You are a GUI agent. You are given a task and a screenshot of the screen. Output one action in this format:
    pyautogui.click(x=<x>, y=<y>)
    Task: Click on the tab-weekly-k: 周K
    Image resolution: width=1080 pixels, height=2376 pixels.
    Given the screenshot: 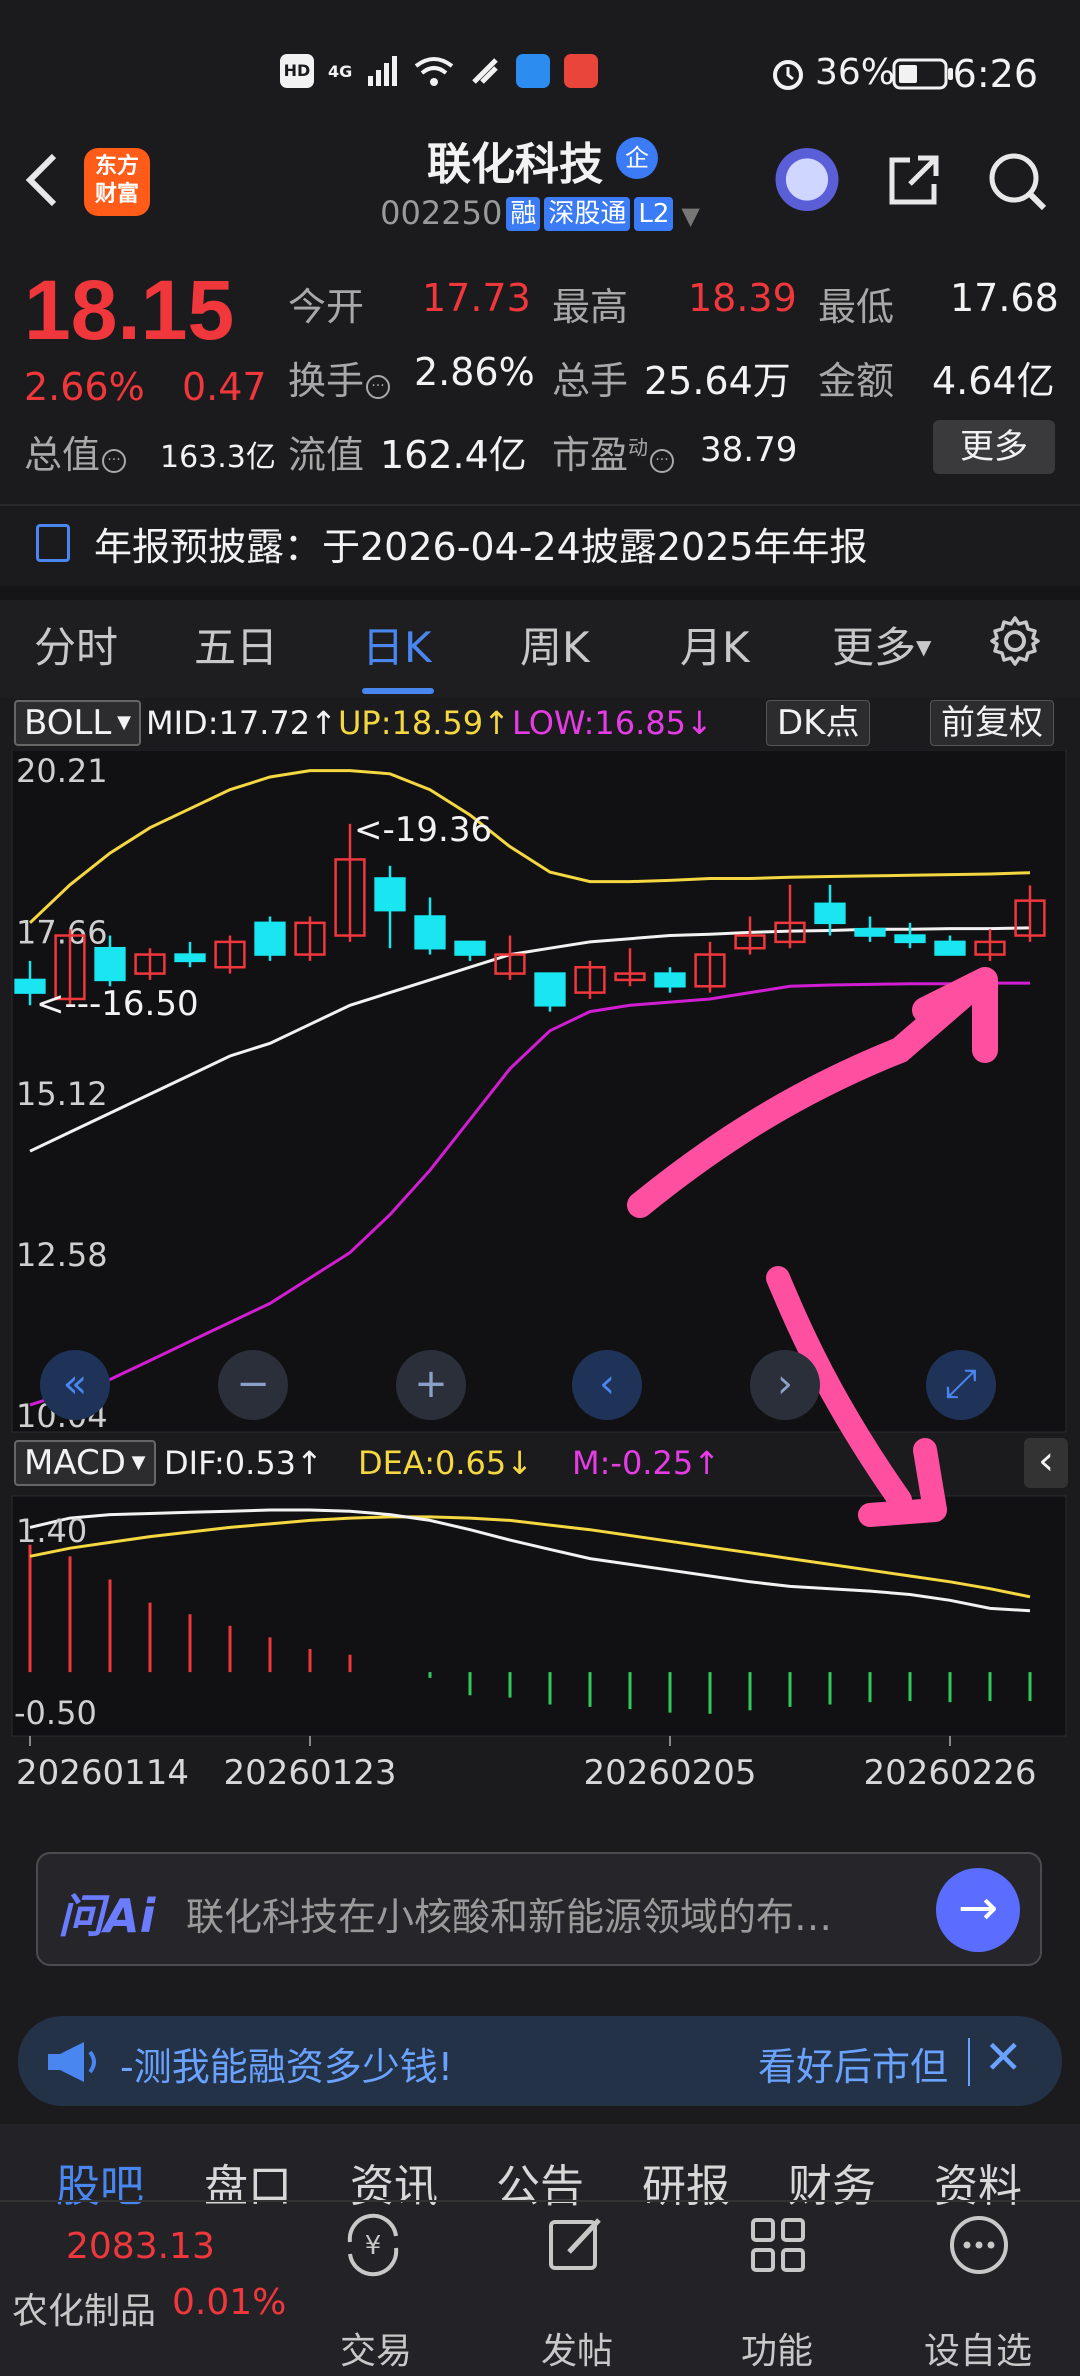 What is the action you would take?
    pyautogui.click(x=555, y=644)
    